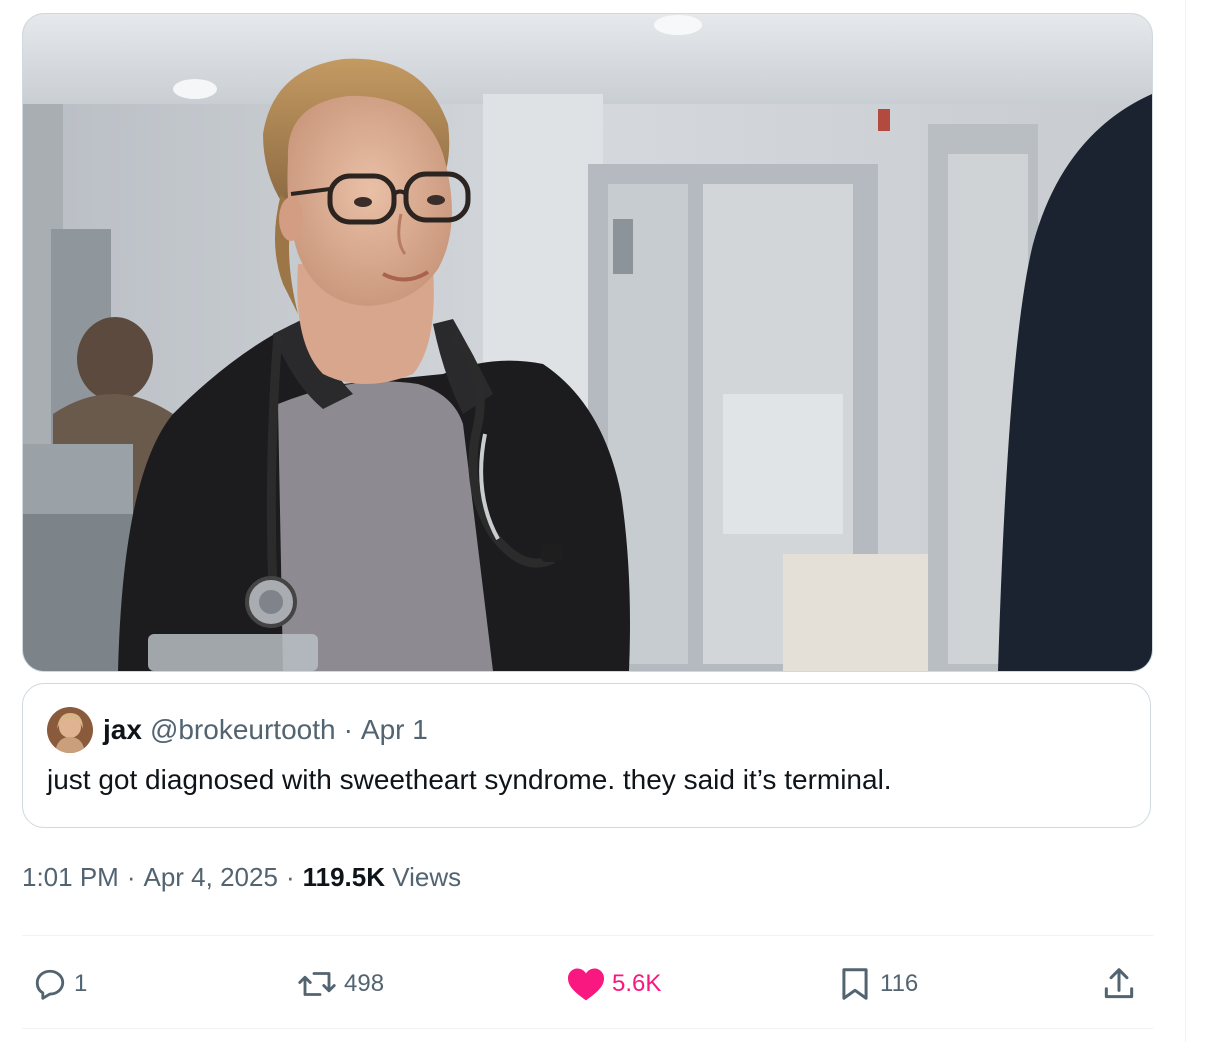 The width and height of the screenshot is (1218, 1042). Describe the element at coordinates (340, 984) in the screenshot. I see `retweet-button: 498` at that location.